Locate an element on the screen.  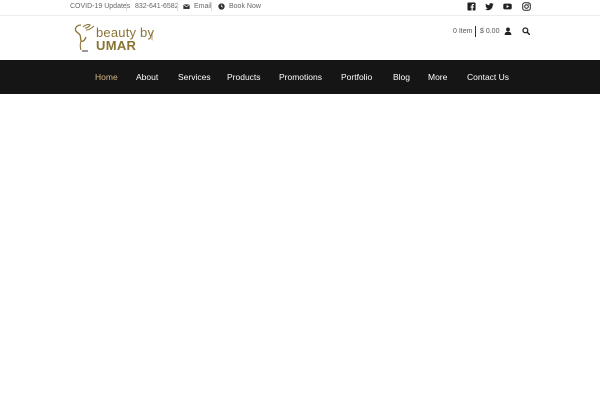
nav-blog: Blog is located at coordinates (401, 77).